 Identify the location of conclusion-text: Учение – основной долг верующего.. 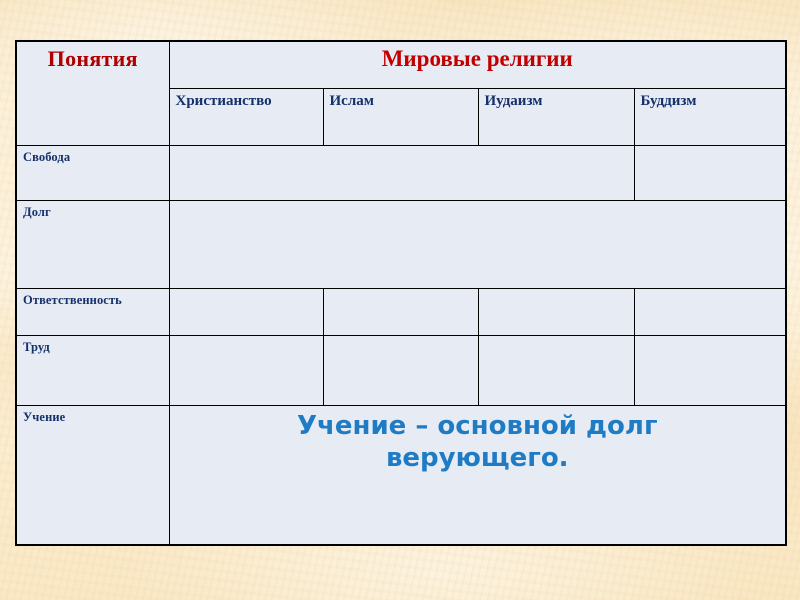
(477, 442).